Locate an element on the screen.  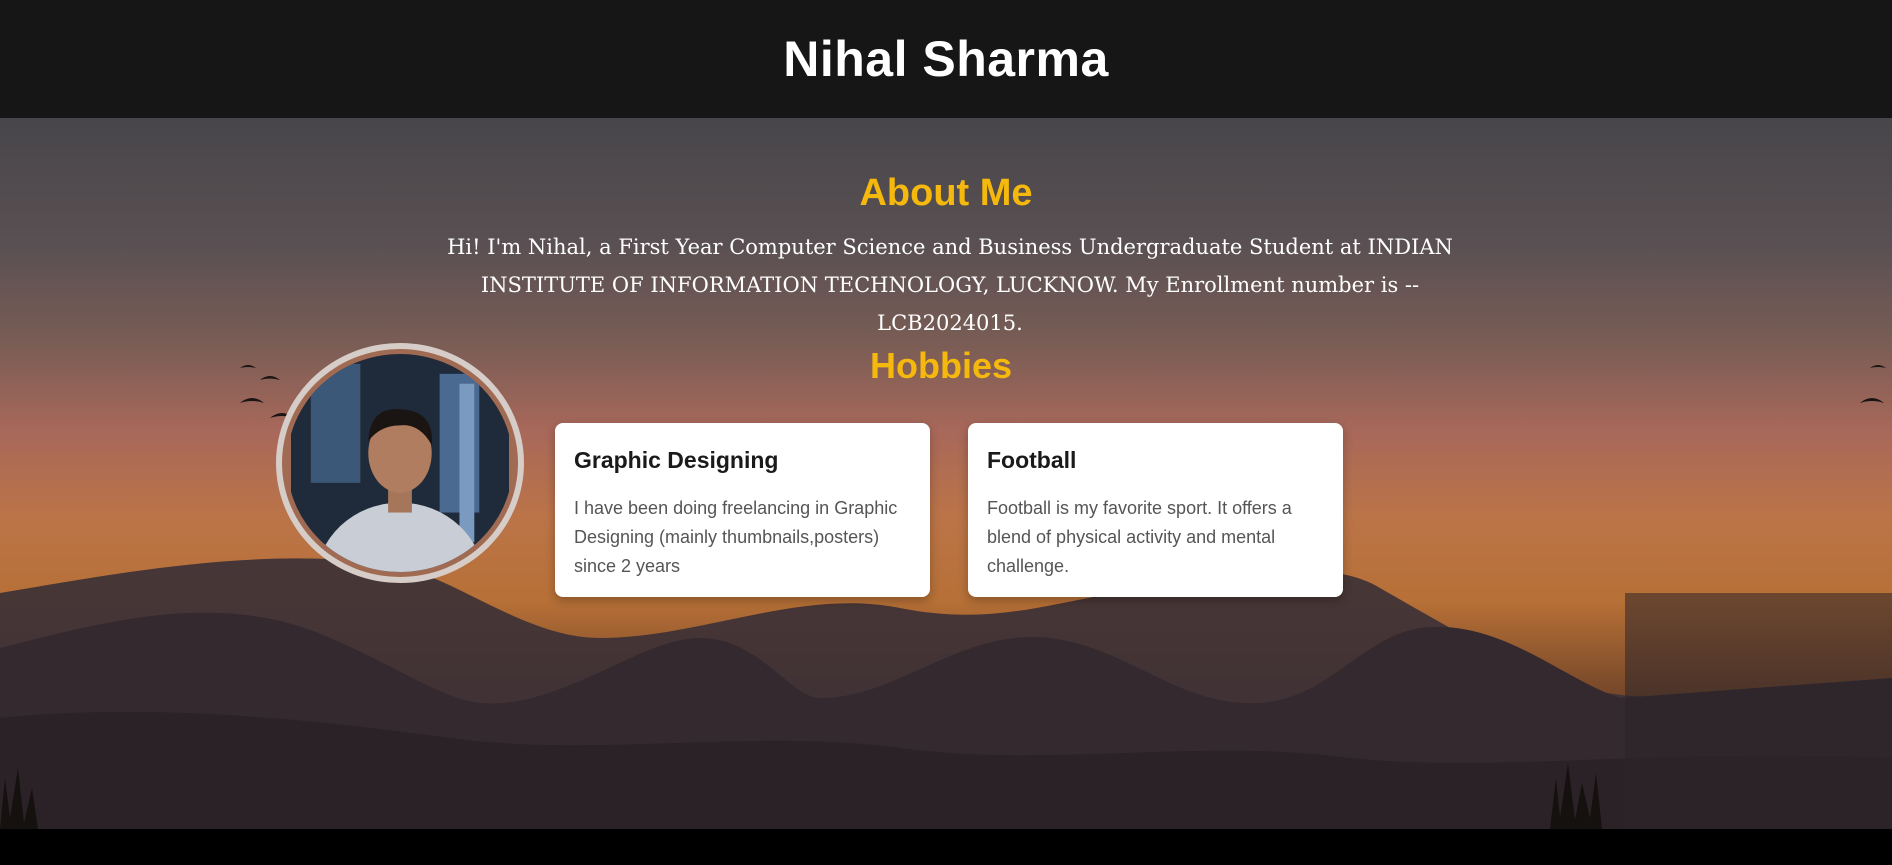
hobbies-heading: Hobbies is located at coordinates (940, 365).